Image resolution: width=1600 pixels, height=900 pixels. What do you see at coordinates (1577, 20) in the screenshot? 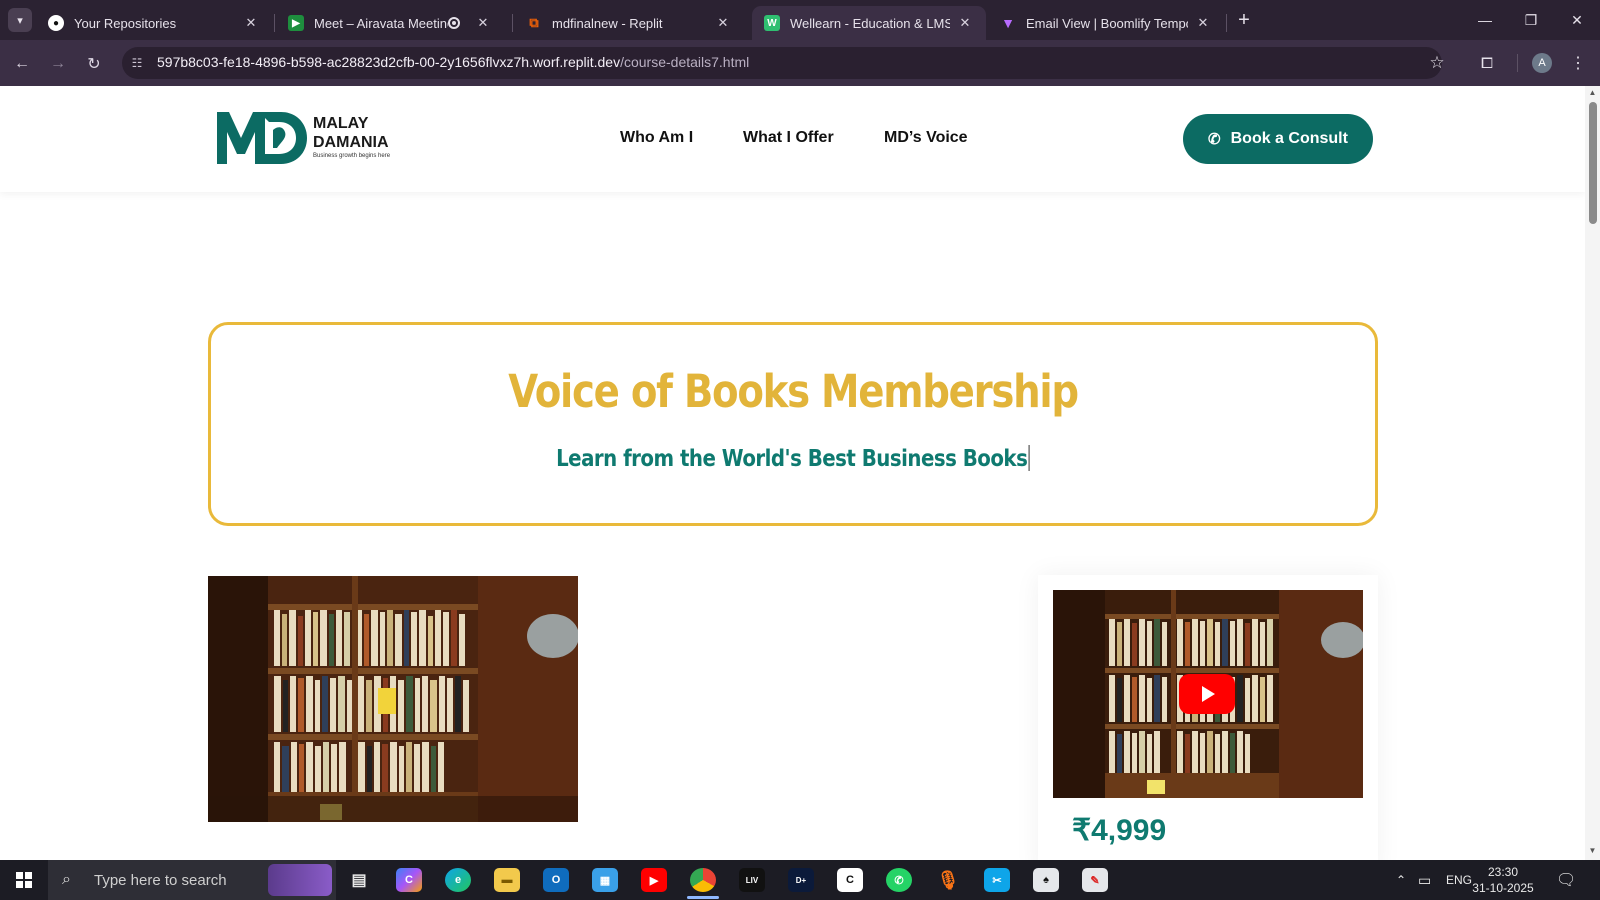
I see `close-window-button: ✕` at bounding box center [1577, 20].